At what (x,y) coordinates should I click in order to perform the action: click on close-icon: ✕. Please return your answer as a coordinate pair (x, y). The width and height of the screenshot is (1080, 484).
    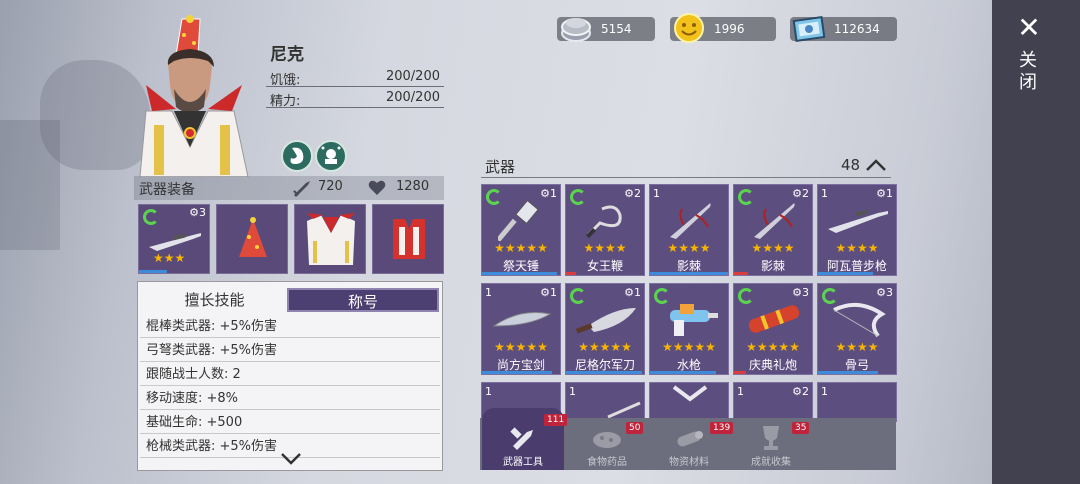
    Looking at the image, I should click on (1029, 28).